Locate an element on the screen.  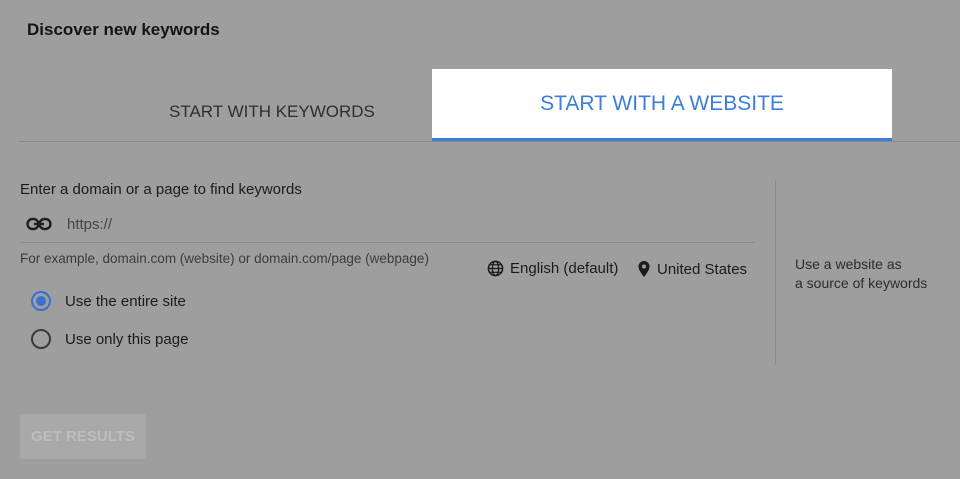
radio-button-unchecked is located at coordinates (41, 339).